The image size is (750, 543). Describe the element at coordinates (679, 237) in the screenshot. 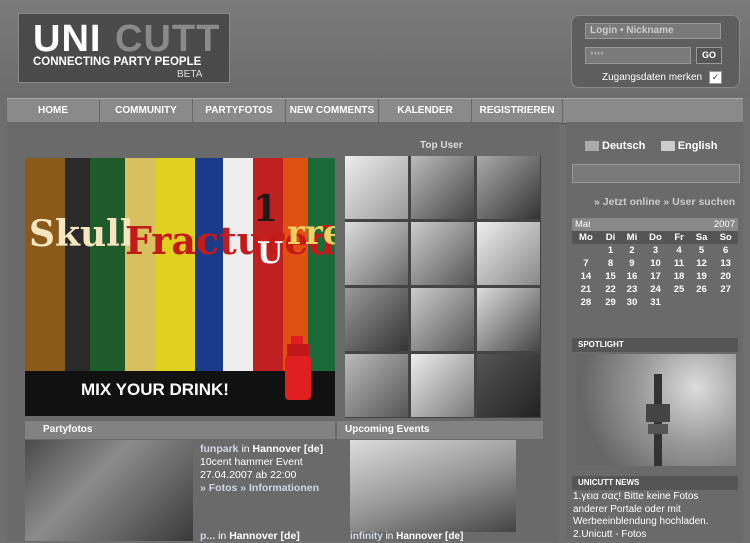

I see `calendar-weekday: Fr` at that location.